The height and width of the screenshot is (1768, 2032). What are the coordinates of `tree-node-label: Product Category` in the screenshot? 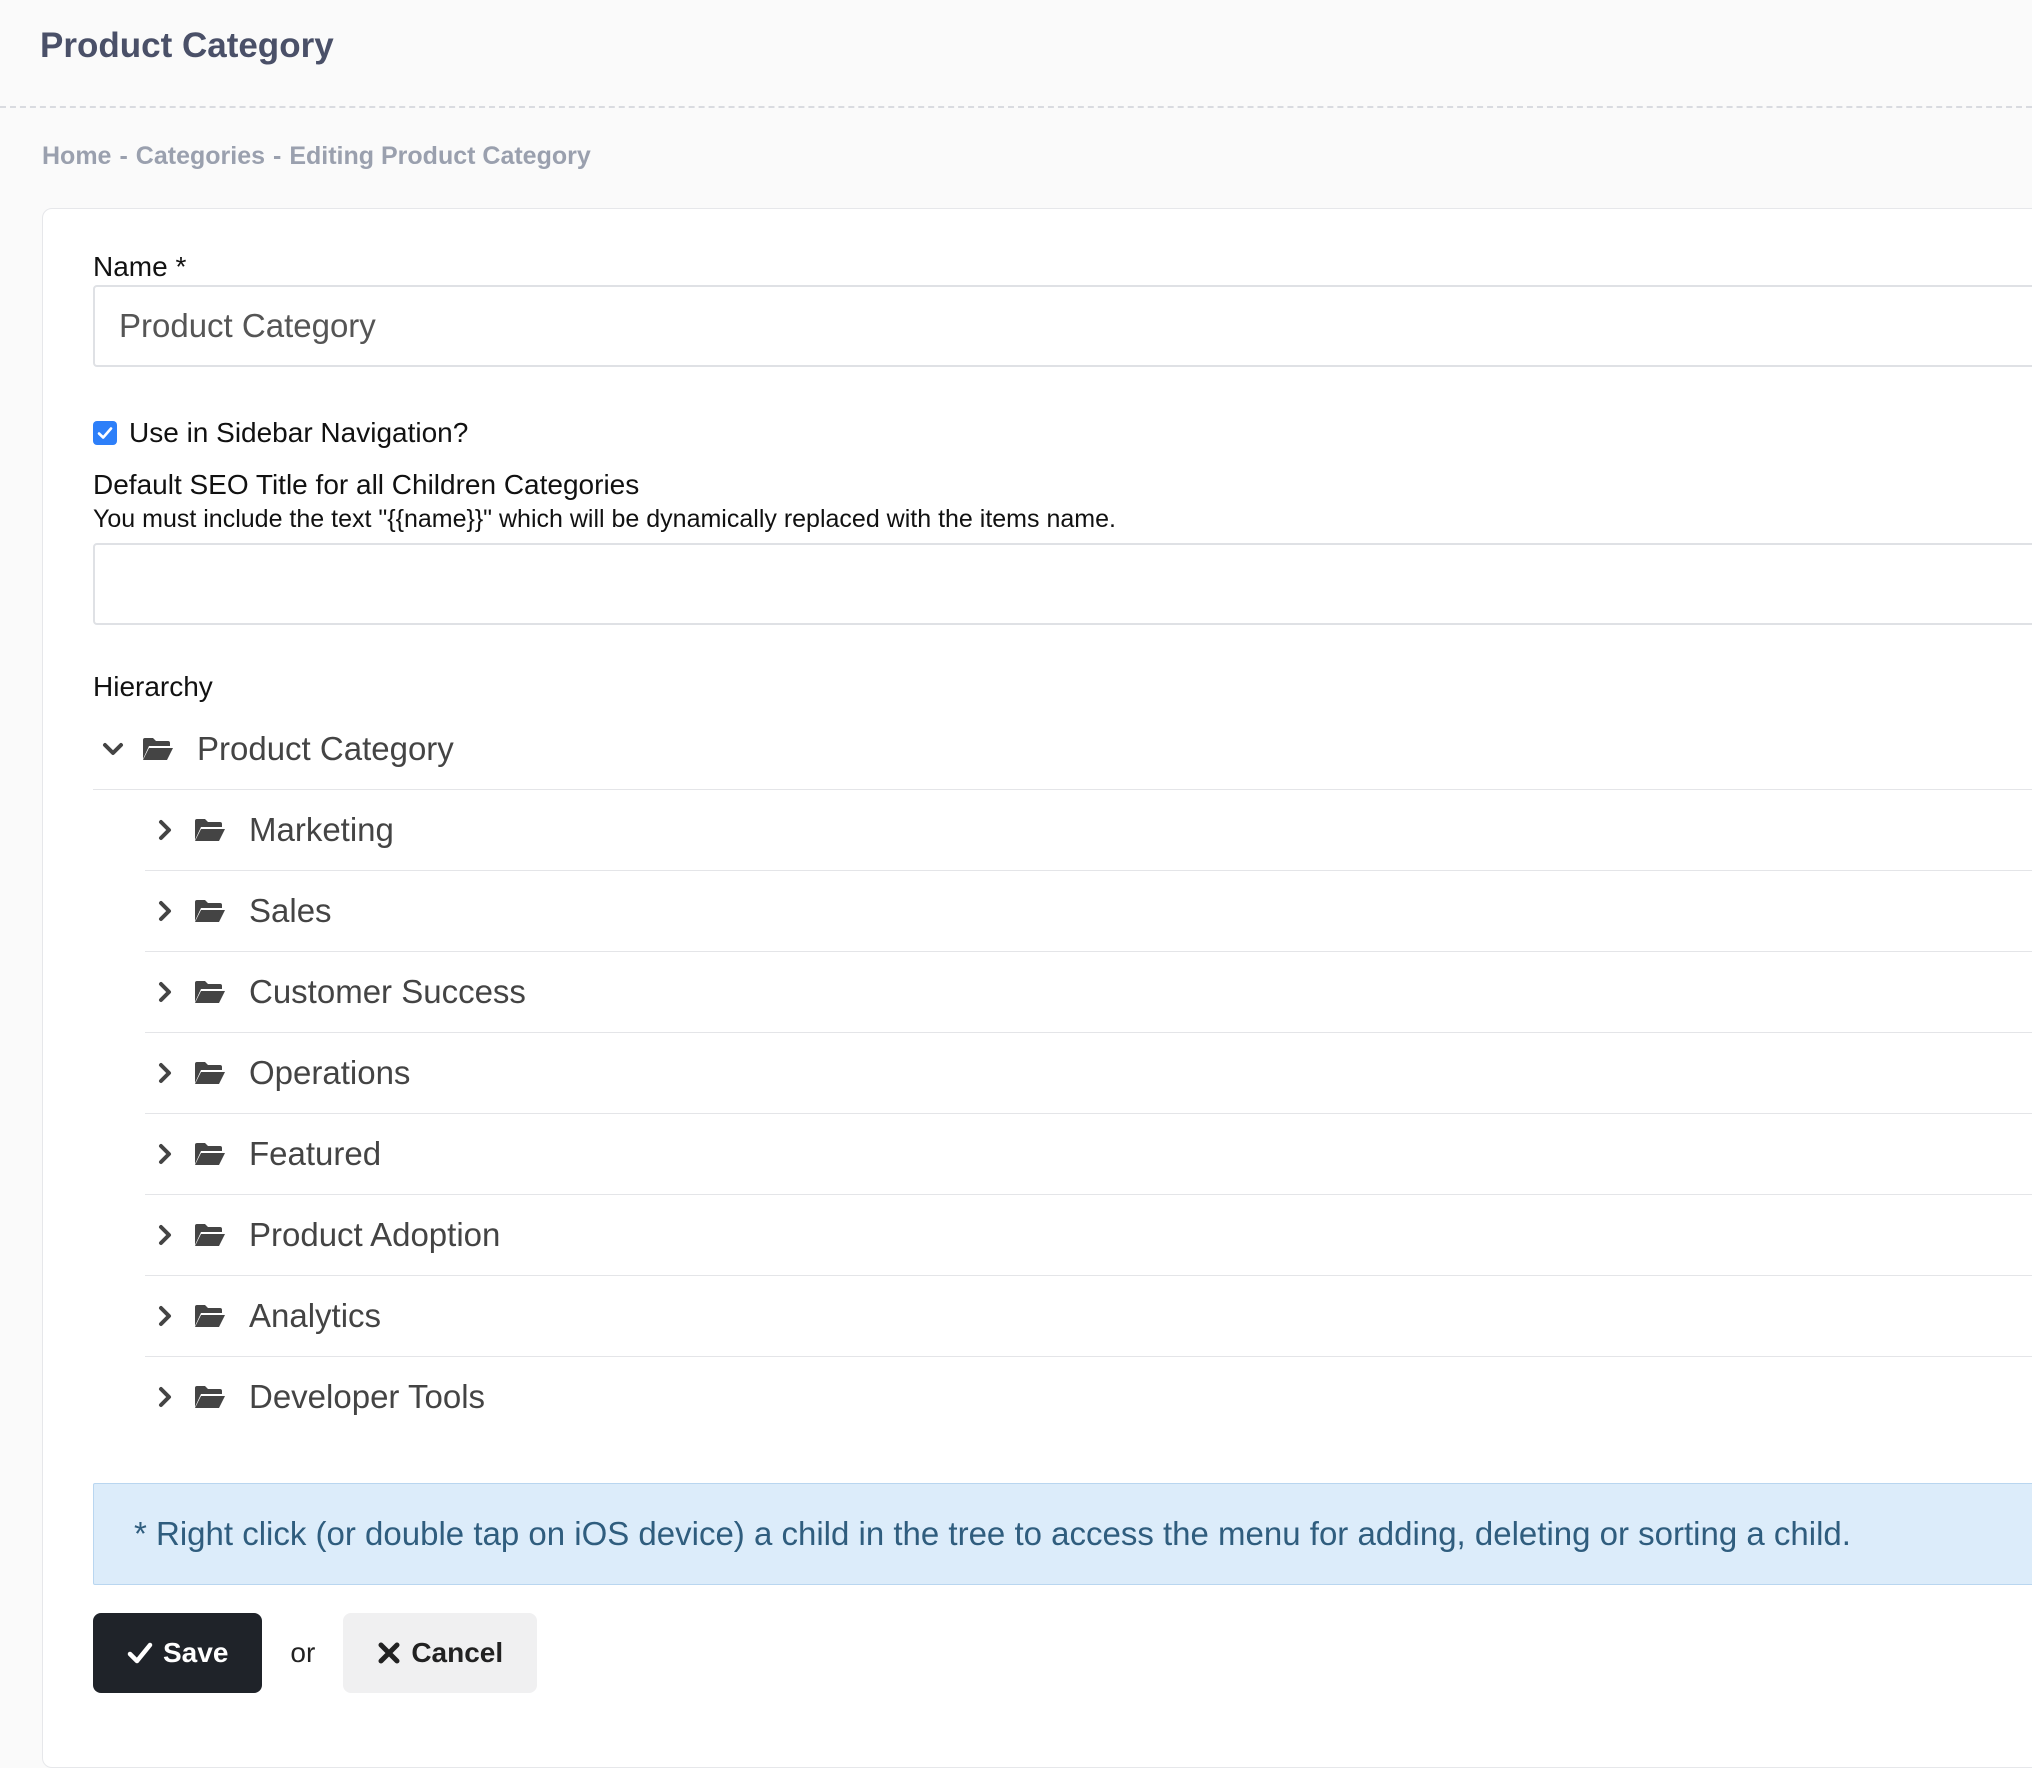 It's located at (325, 748).